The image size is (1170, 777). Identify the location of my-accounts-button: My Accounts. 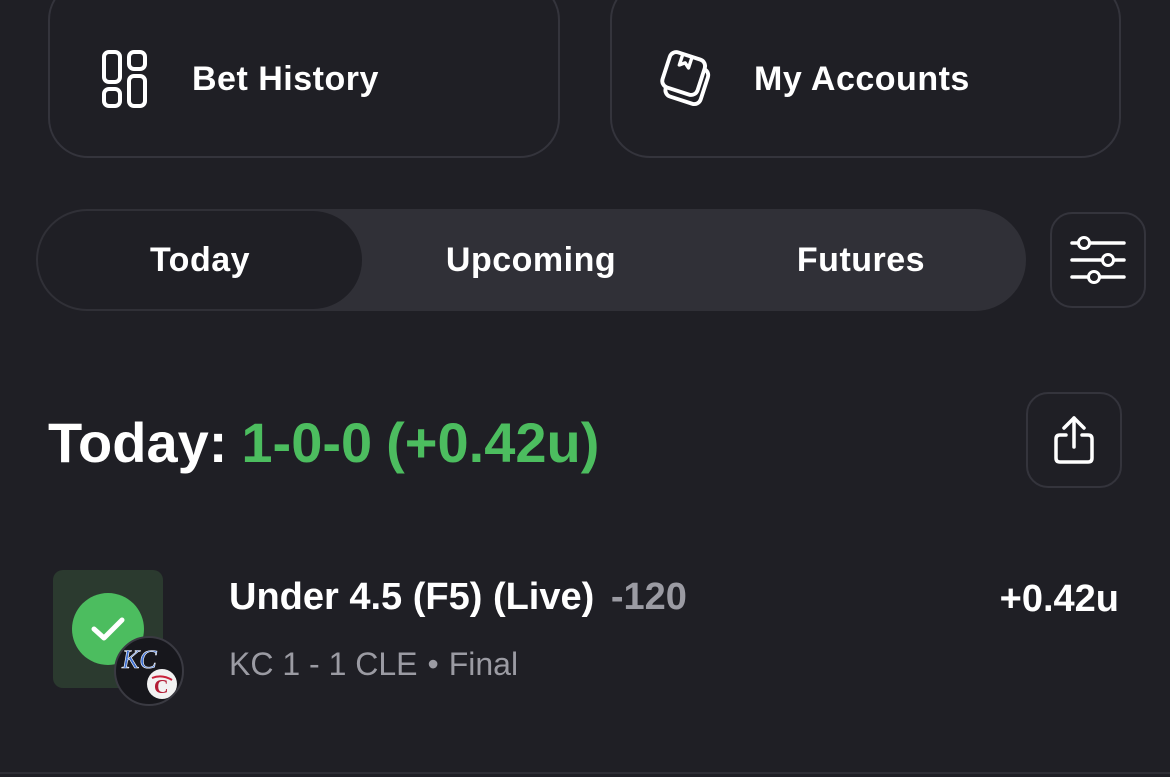
(865, 79).